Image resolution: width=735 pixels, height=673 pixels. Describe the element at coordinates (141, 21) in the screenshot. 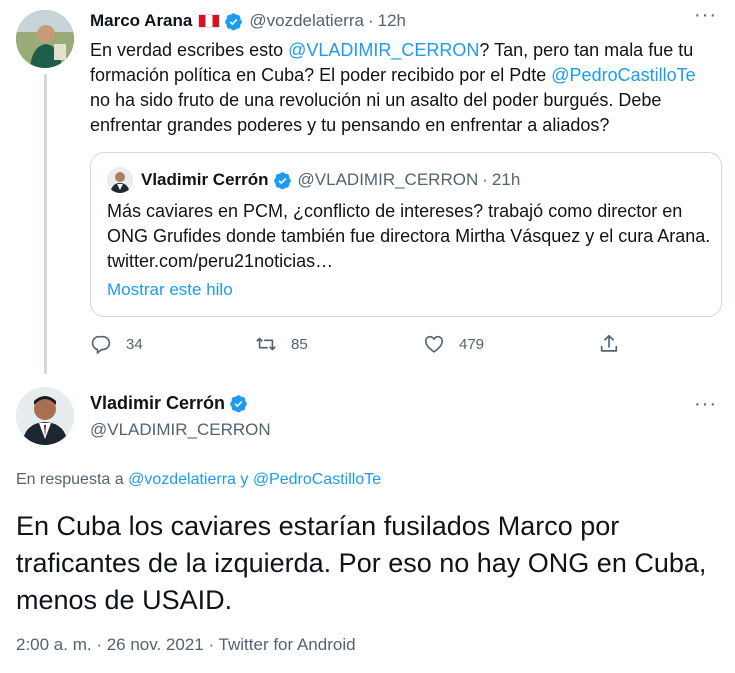

I see `author-name: Marco Arana` at that location.